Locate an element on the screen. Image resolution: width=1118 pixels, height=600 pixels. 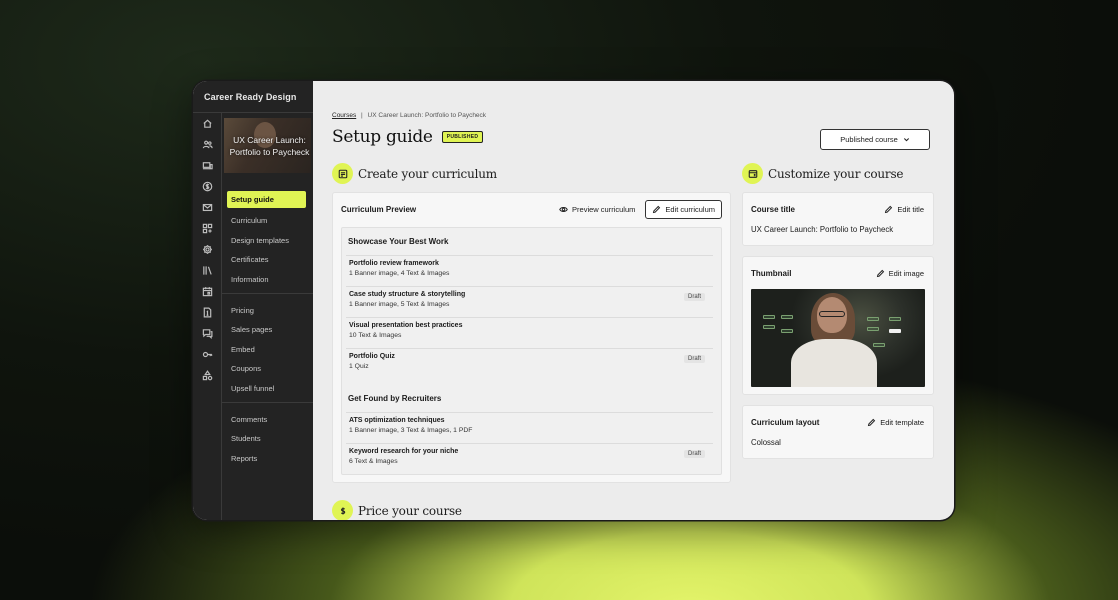
preview-curriculum-button: Preview curriculum is located at coordinates (597, 209).